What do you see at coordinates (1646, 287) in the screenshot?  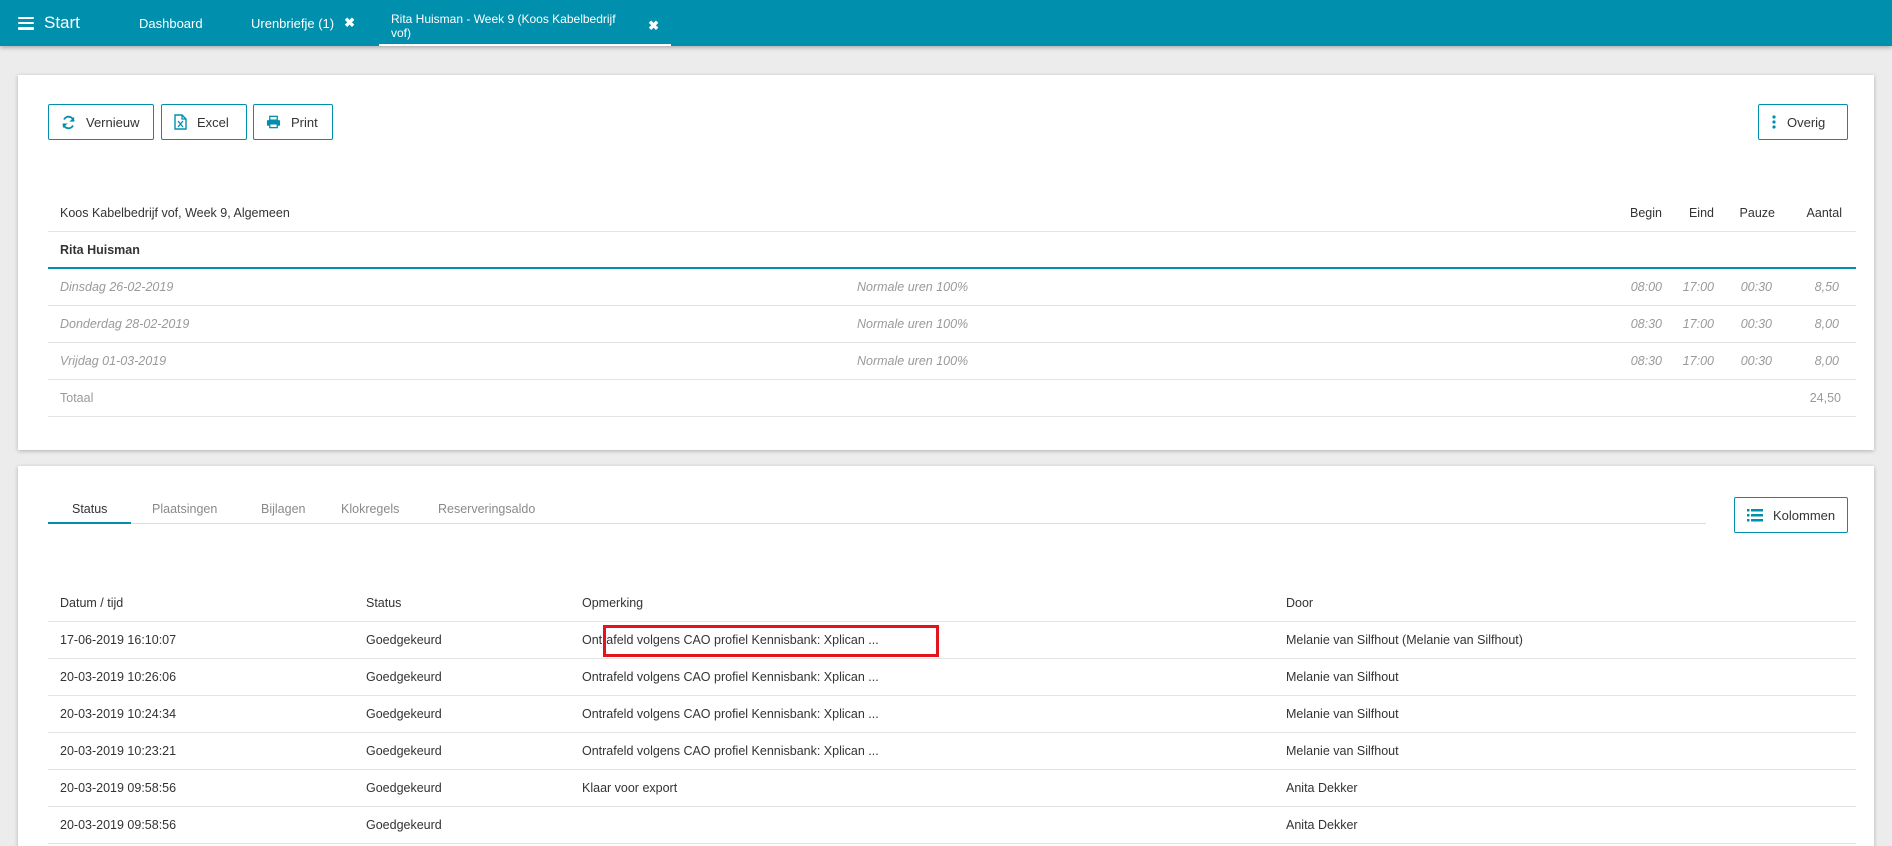 I see `entry-begin: 08:00` at bounding box center [1646, 287].